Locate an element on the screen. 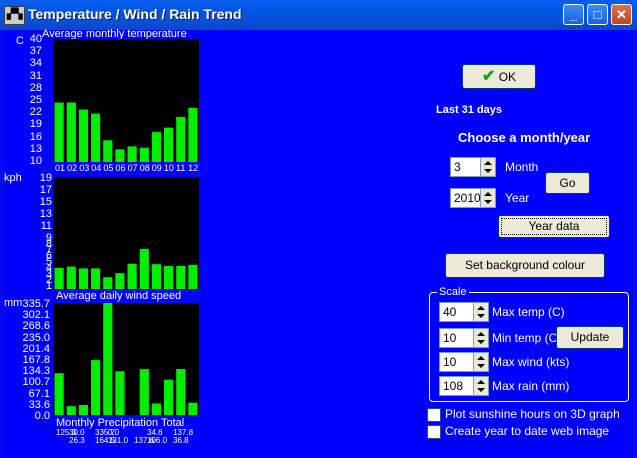  sunshine-label: Plot sunshine hours on 3D graph is located at coordinates (532, 414).